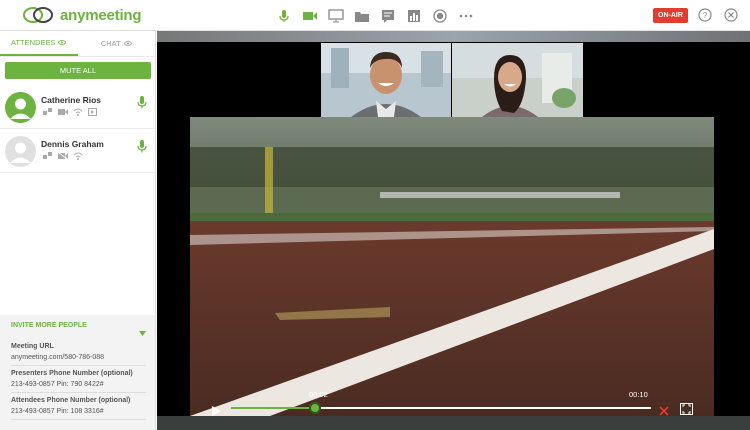  What do you see at coordinates (38, 15) in the screenshot?
I see `logo-chat-bubbles-icon` at bounding box center [38, 15].